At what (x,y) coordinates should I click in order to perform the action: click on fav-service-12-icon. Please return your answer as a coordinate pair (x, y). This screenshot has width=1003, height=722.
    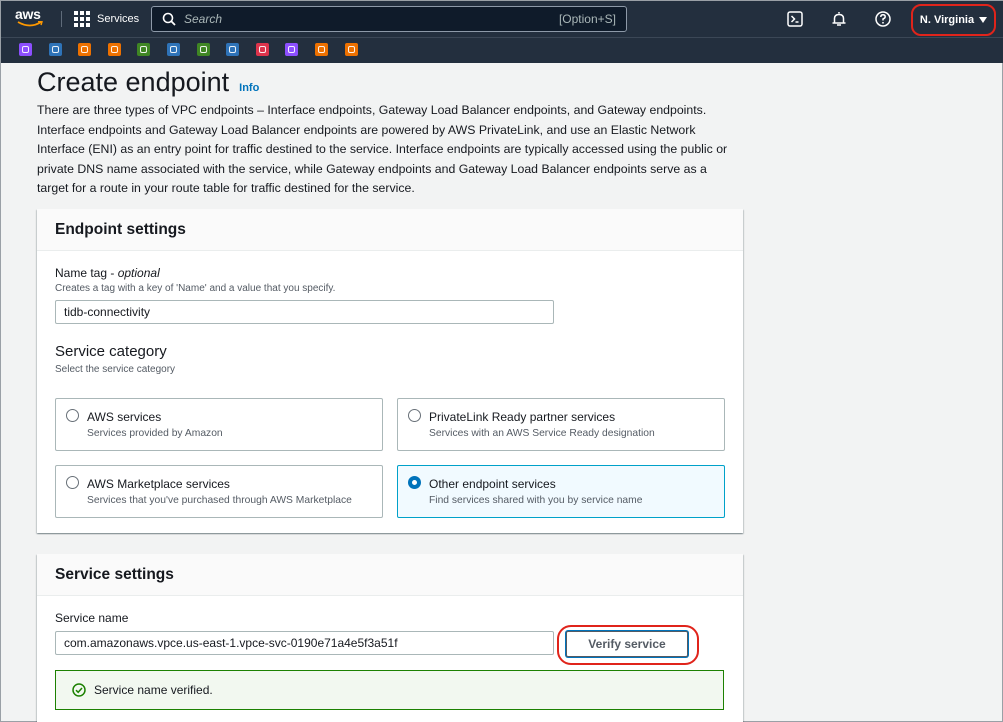
    Looking at the image, I should click on (351, 49).